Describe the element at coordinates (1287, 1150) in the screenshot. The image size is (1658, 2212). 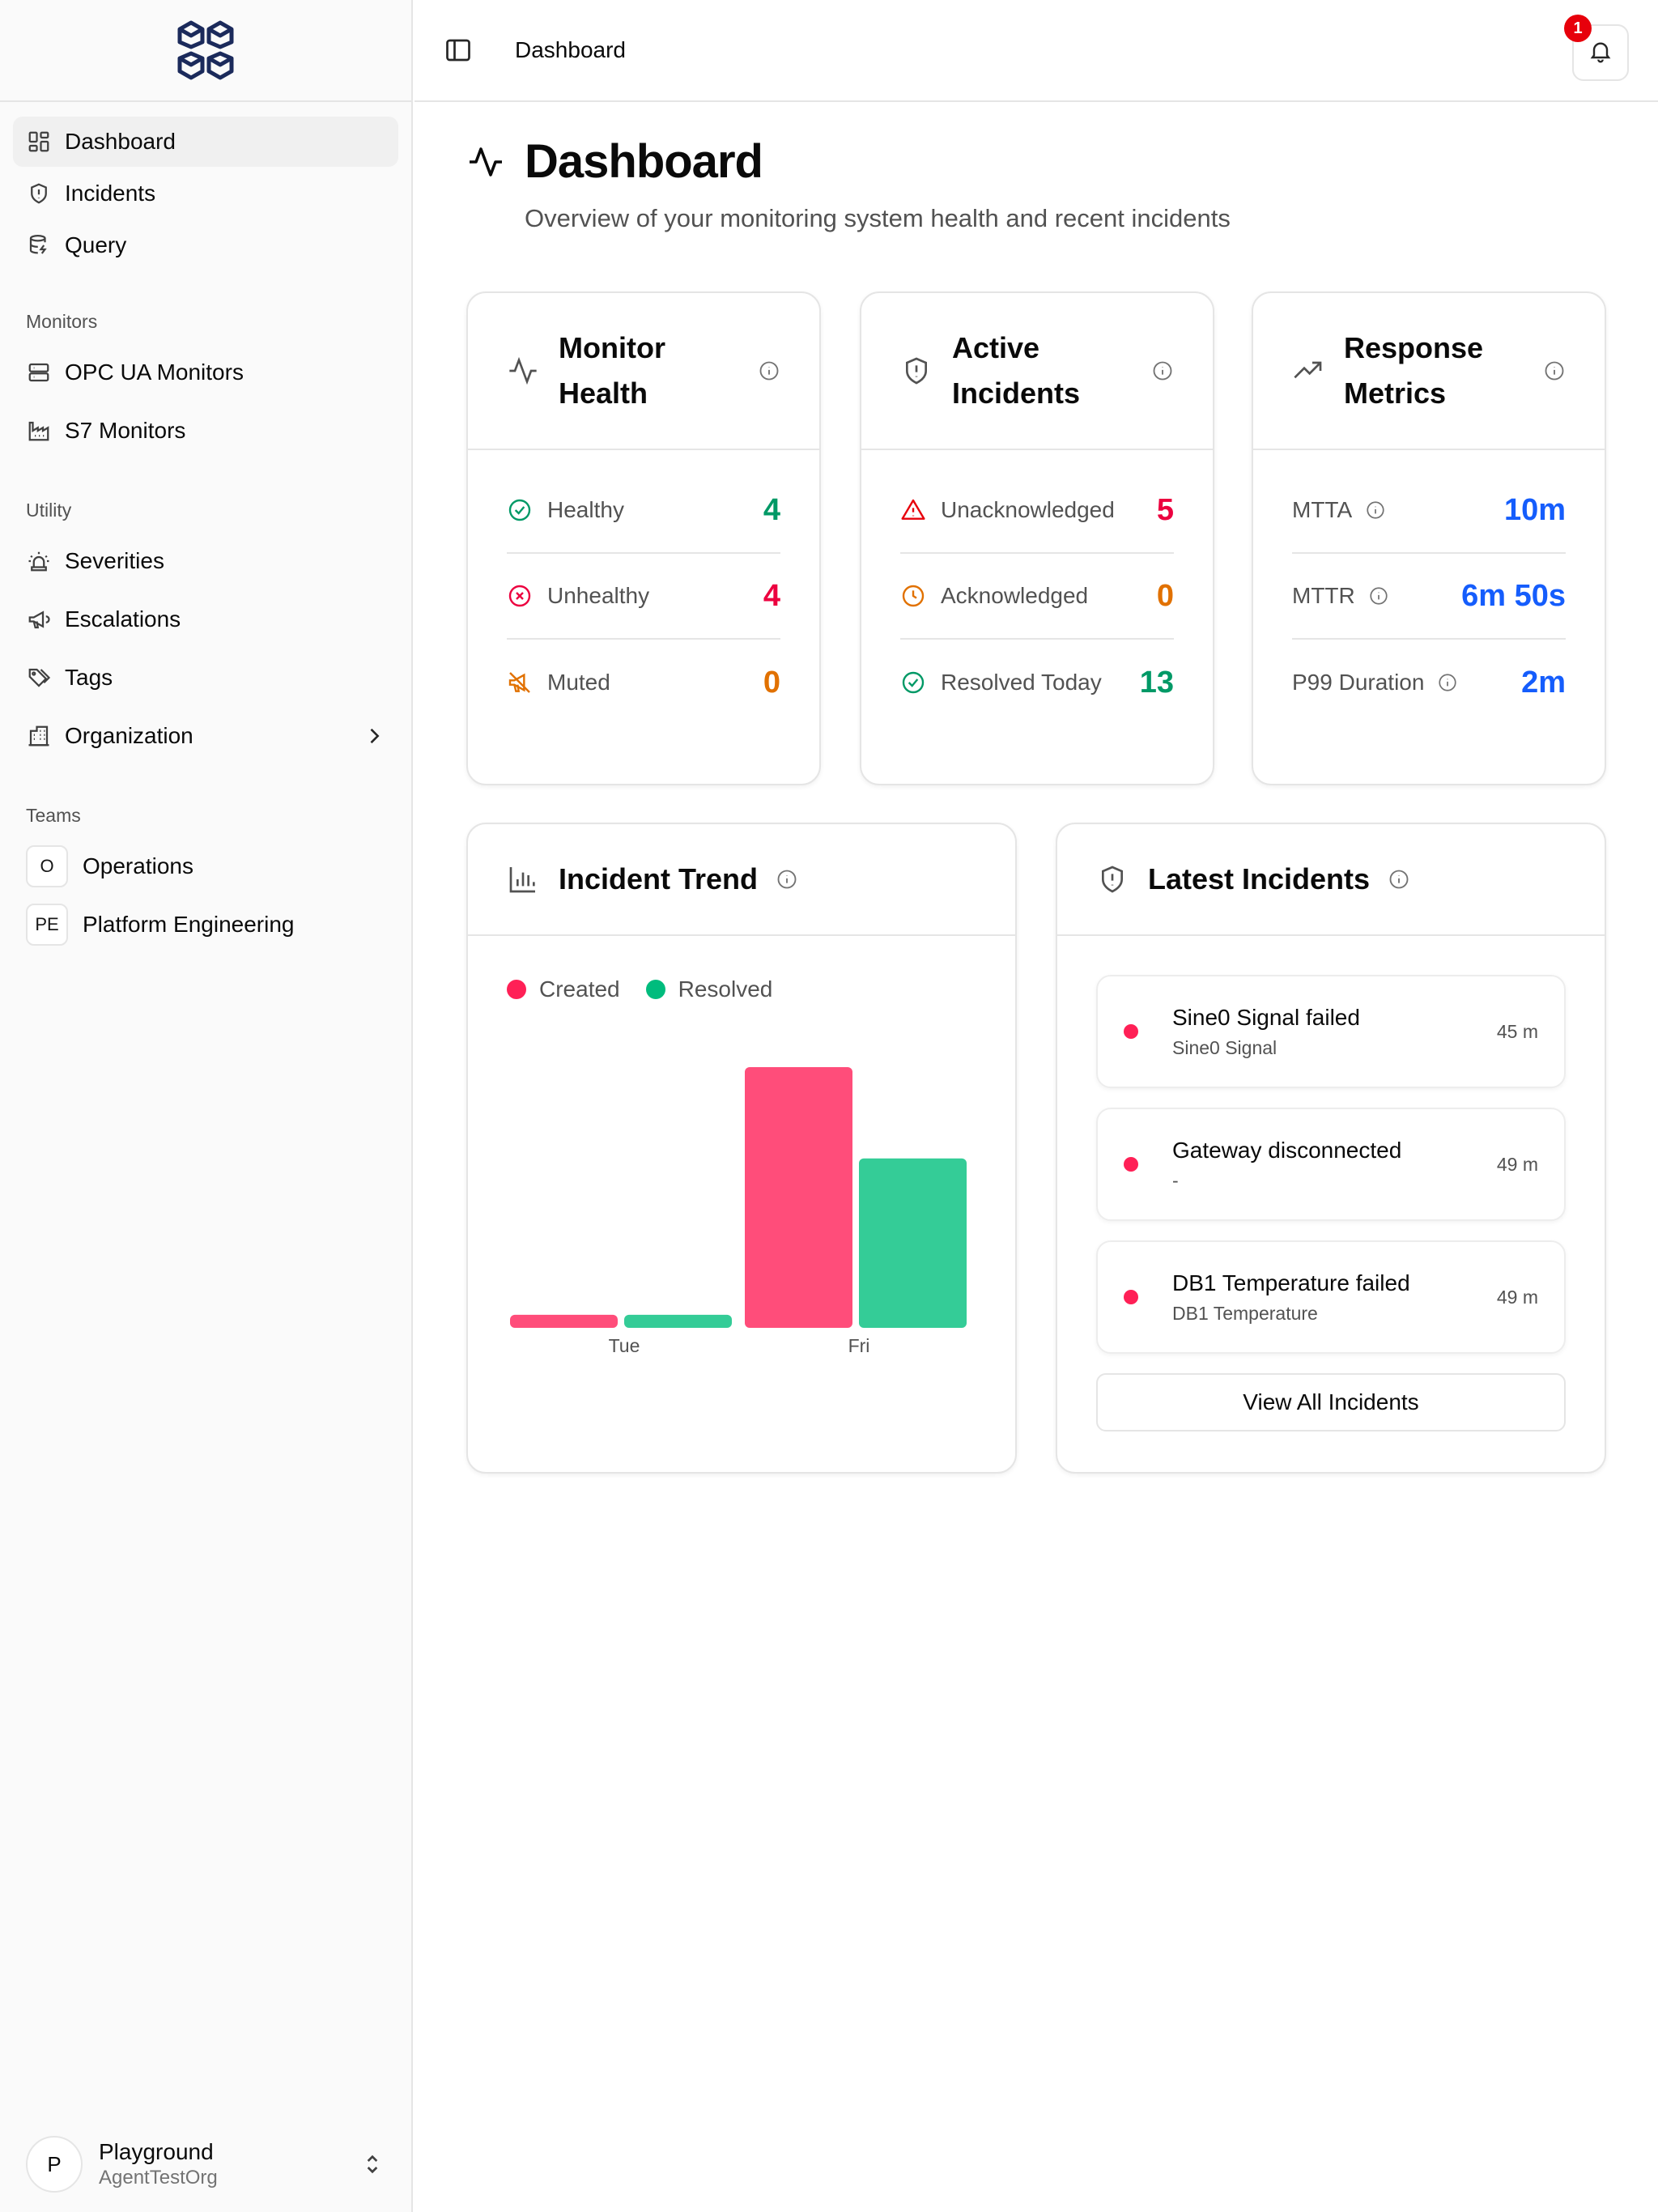
I see `incident-title: Gateway disconnected` at that location.